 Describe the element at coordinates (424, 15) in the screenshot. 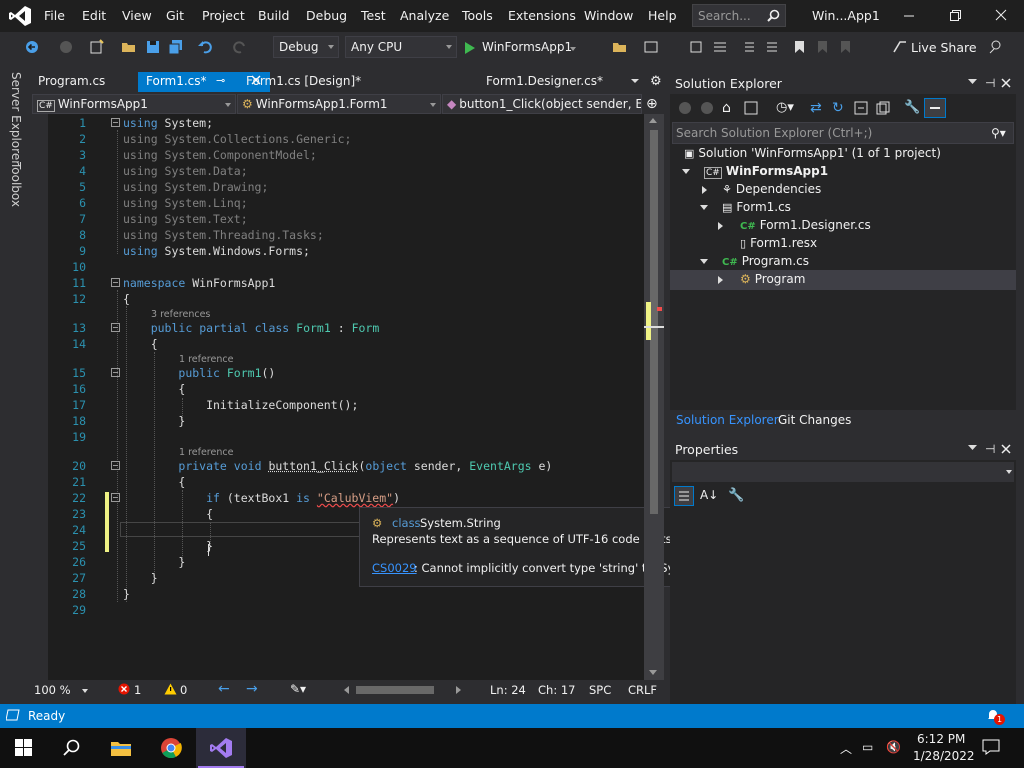

I see `menu-analyze: Analyze` at that location.